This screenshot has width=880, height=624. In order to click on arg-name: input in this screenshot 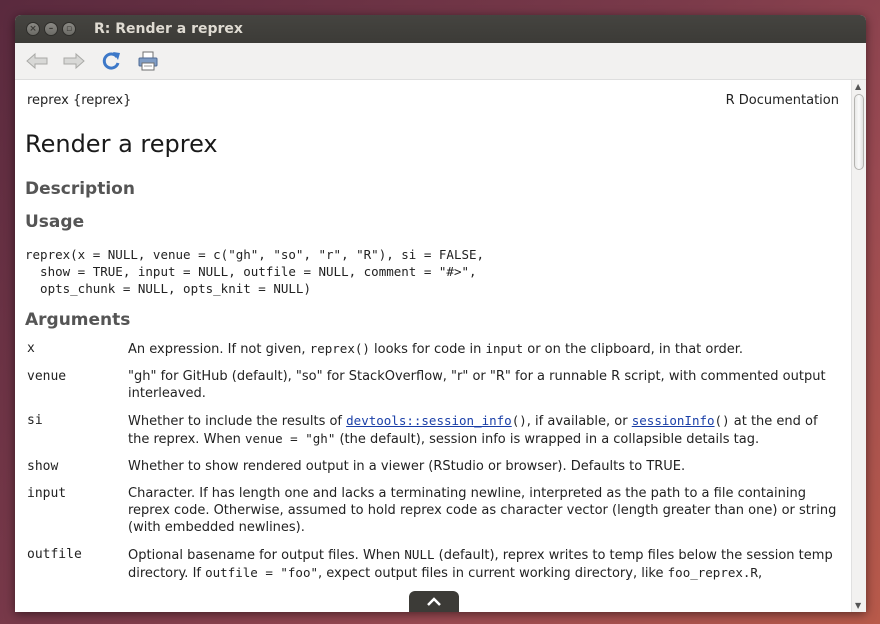, I will do `click(47, 493)`.